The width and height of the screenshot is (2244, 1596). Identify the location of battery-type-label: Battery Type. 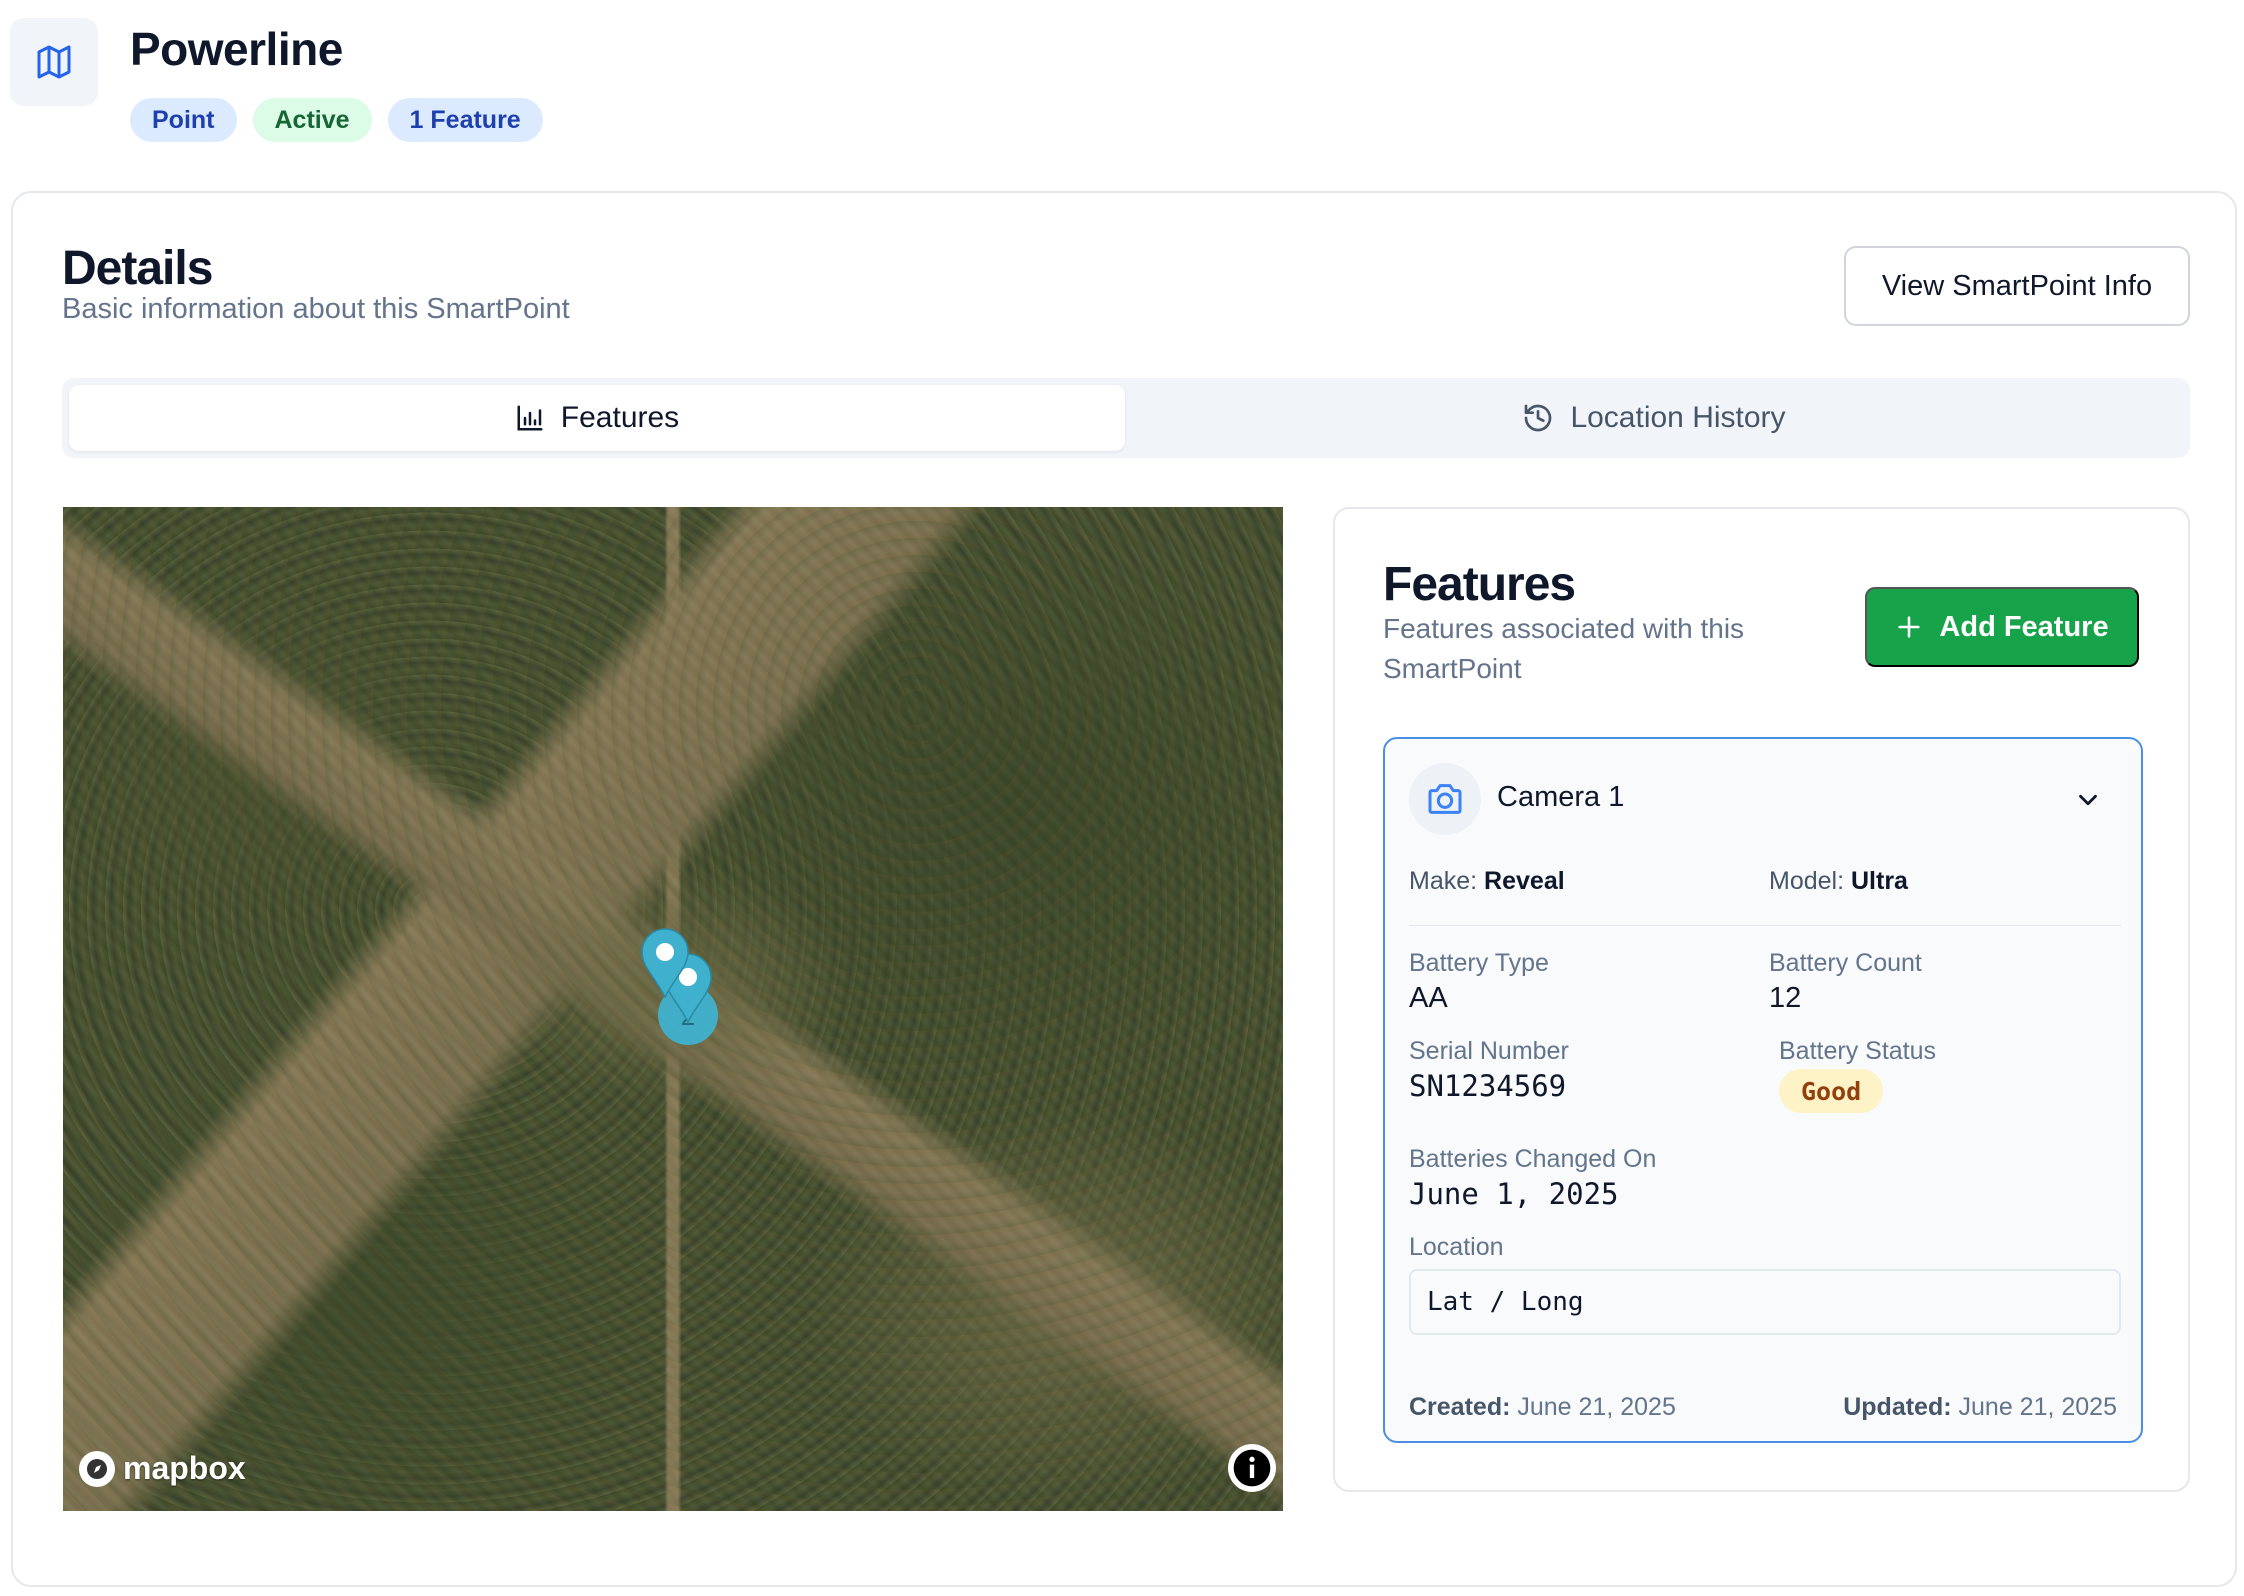
(1479, 963).